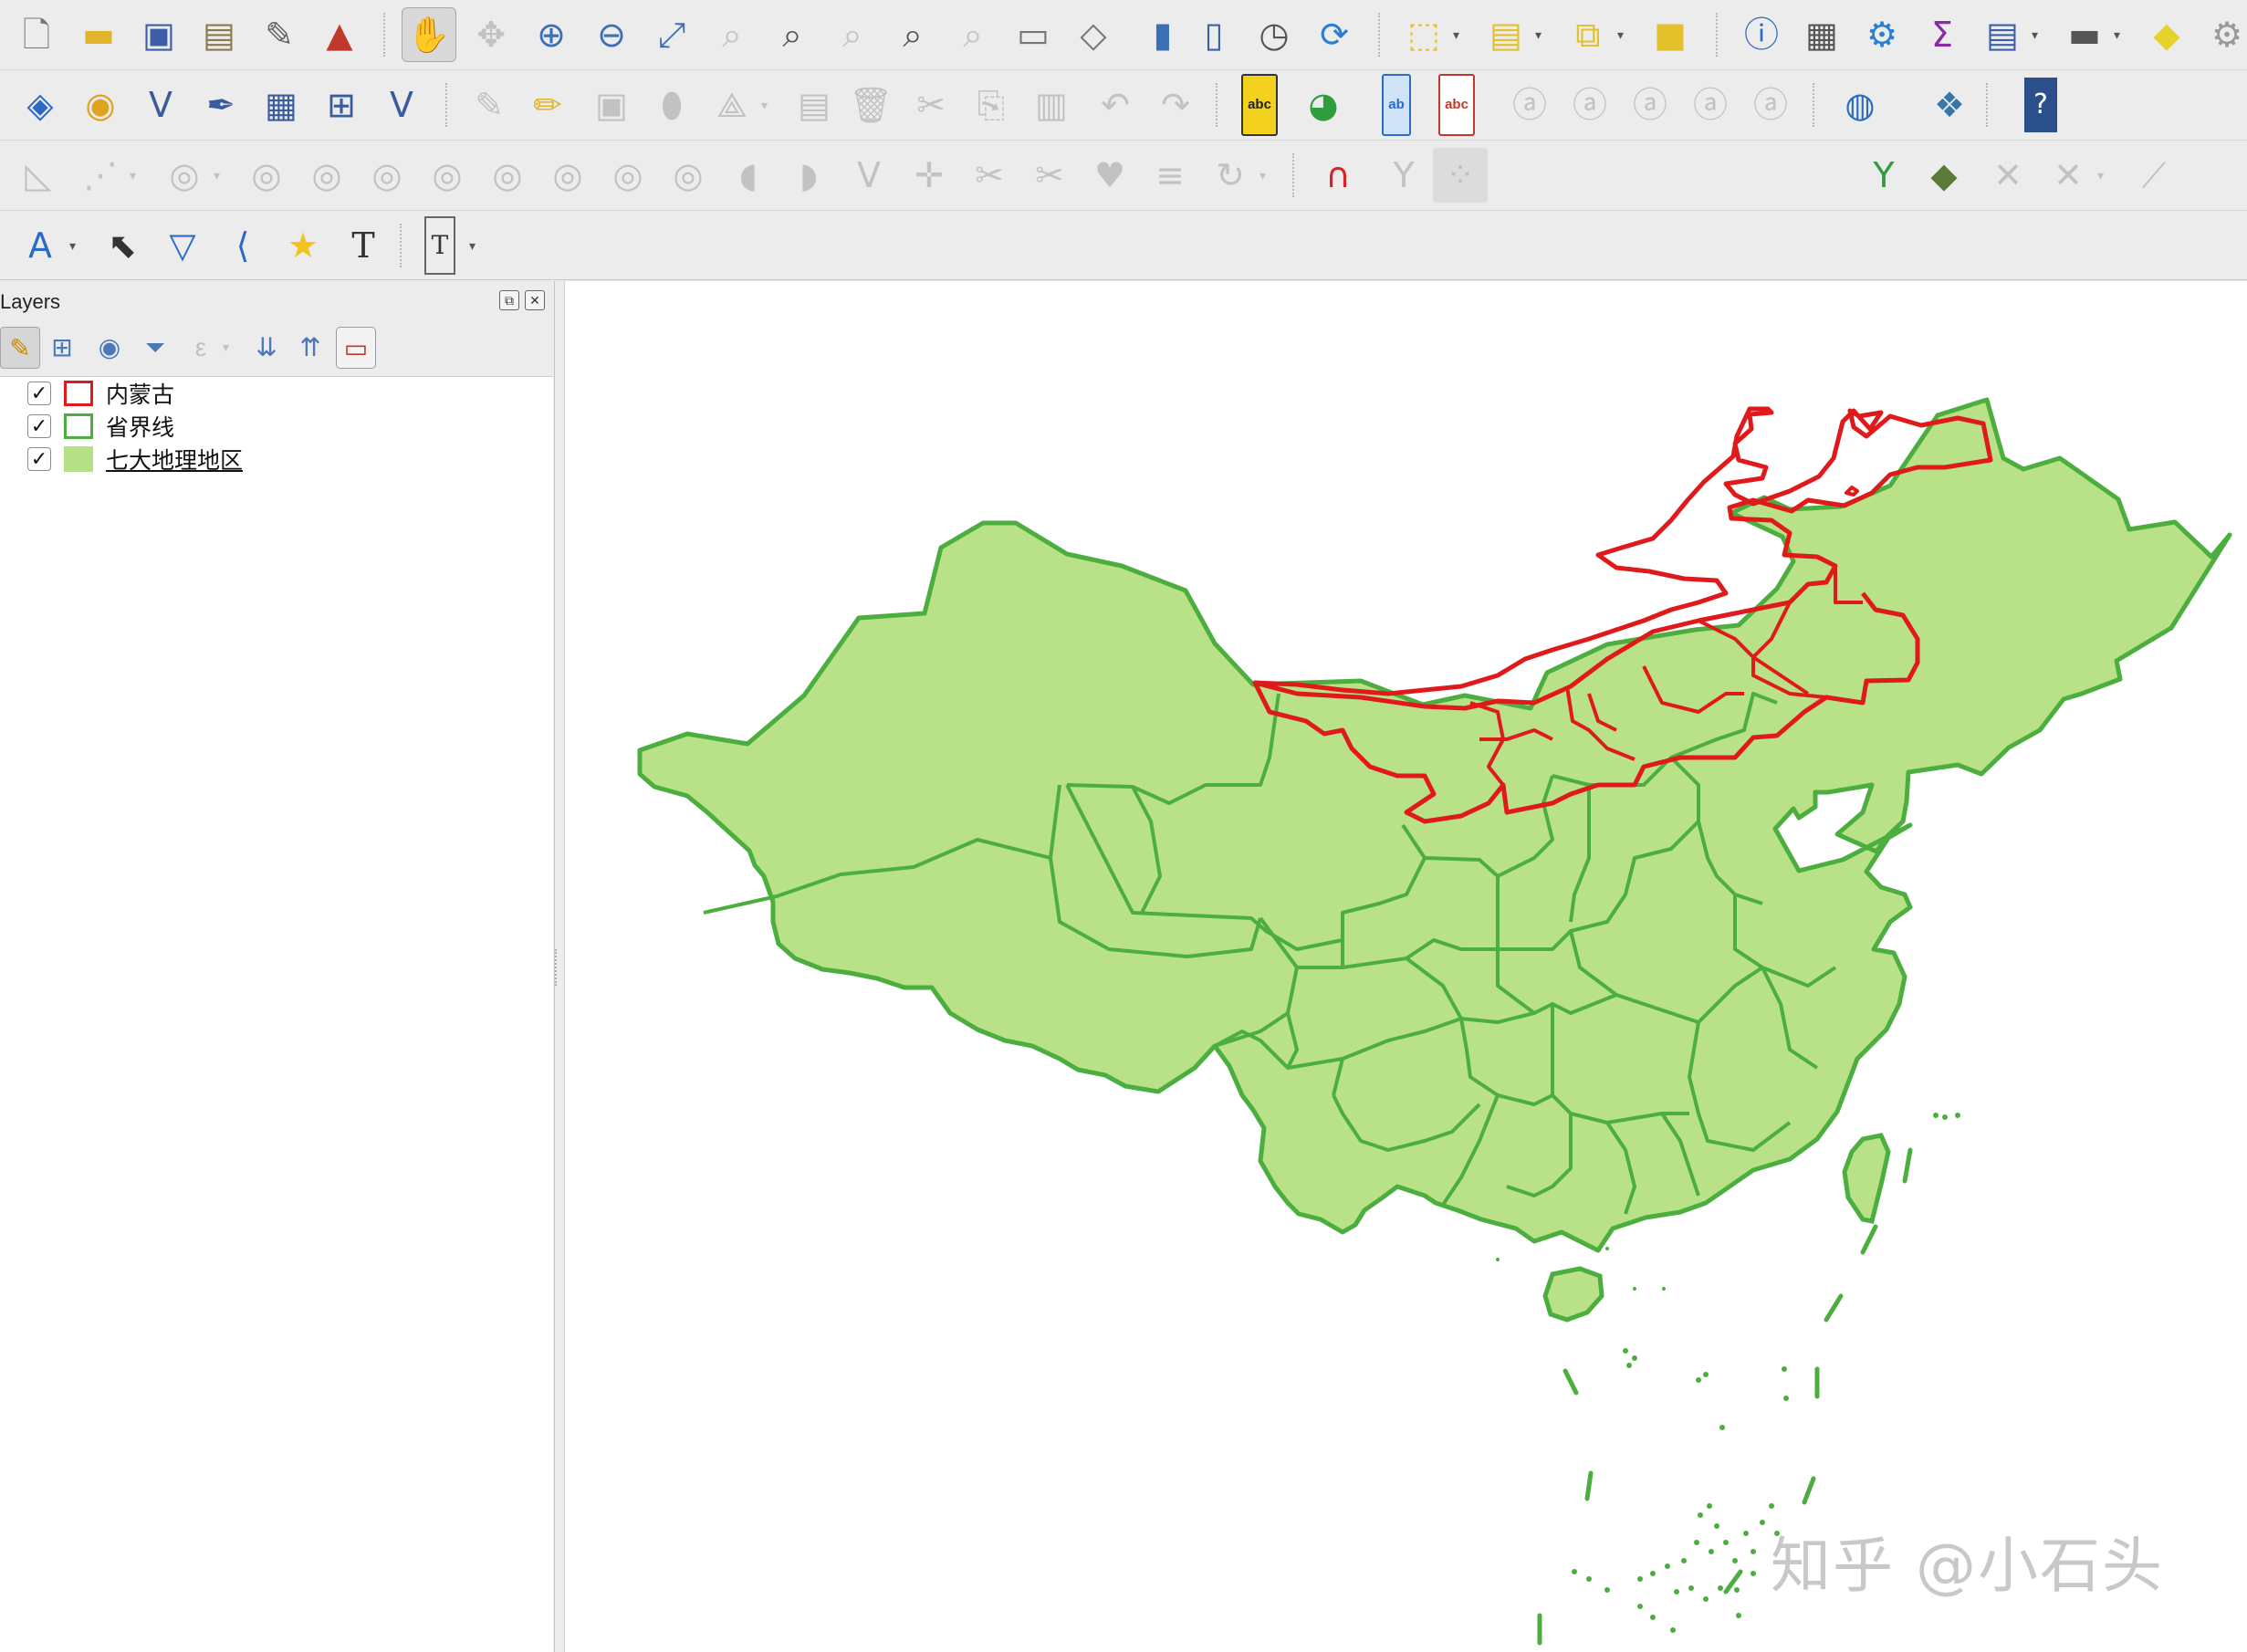 Image resolution: width=2247 pixels, height=1652 pixels. I want to click on new-scratch-layer-icon: ✒, so click(220, 105).